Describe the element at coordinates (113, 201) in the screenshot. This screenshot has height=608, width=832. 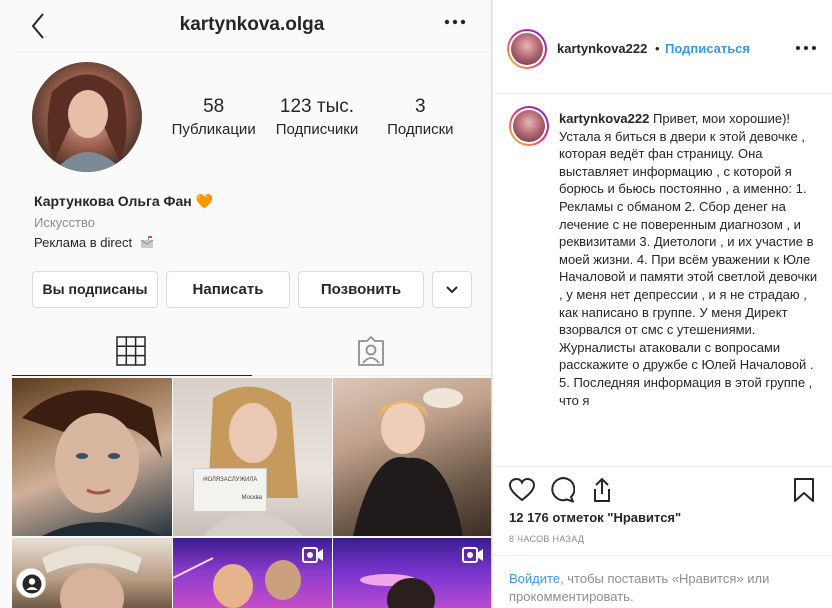
I see `full-name-text: Картункова Ольга Фан` at that location.